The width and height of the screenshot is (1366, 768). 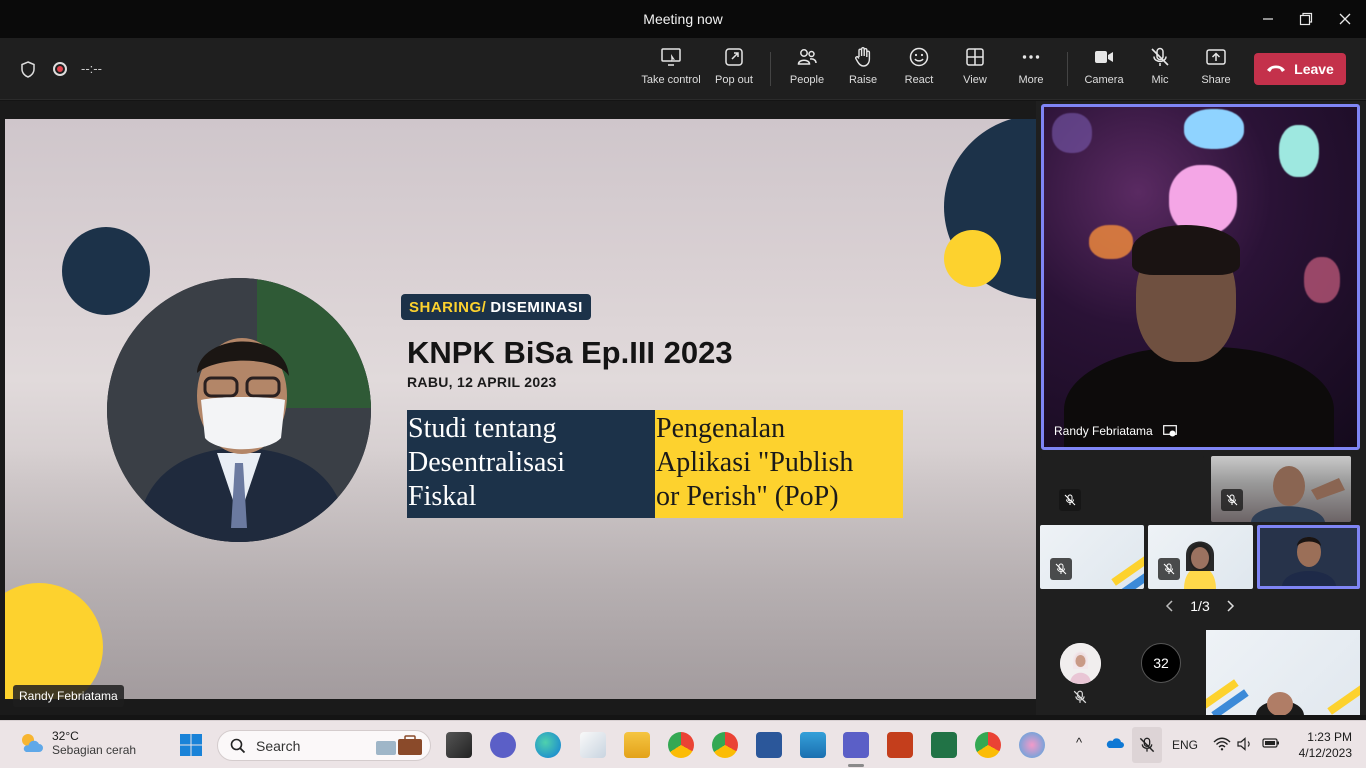 I want to click on clock-date: 4/12/2023, so click(x=1325, y=753).